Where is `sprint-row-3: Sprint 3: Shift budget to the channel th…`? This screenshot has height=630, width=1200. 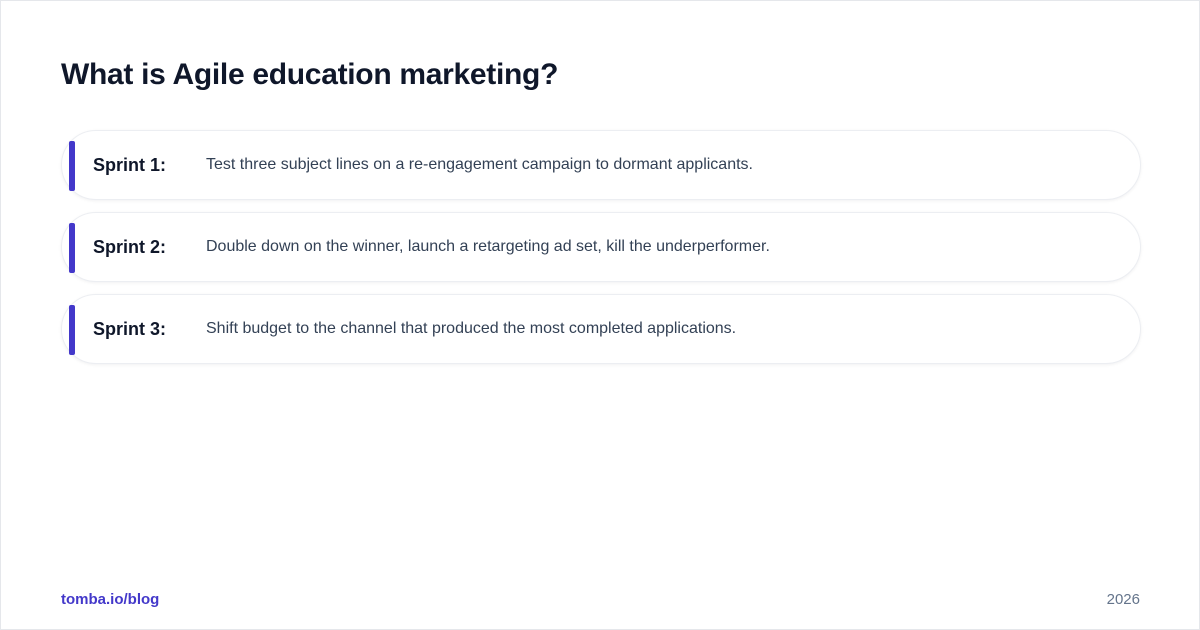 sprint-row-3: Sprint 3: Shift budget to the channel th… is located at coordinates (601, 329).